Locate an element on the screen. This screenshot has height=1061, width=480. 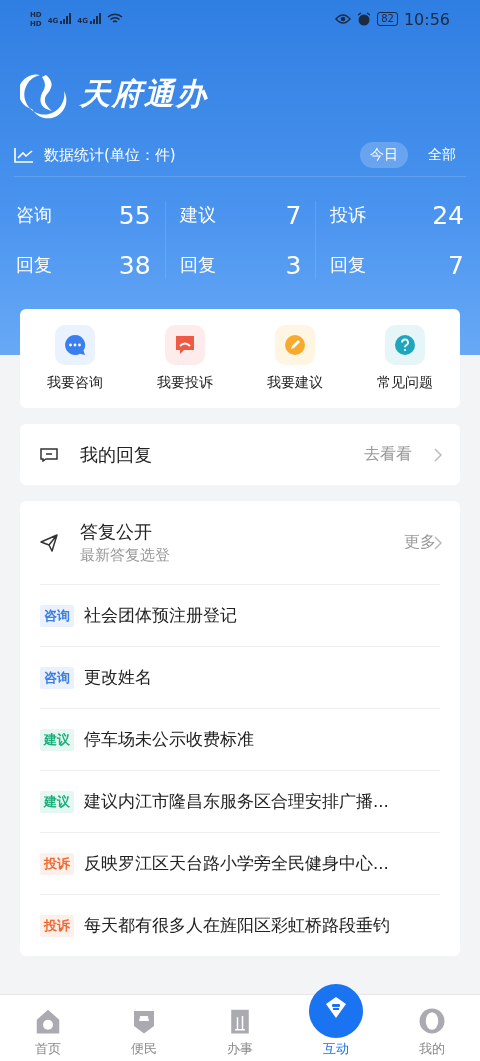
my-reply-card: 我的回复 去看看 is located at coordinates (240, 454).